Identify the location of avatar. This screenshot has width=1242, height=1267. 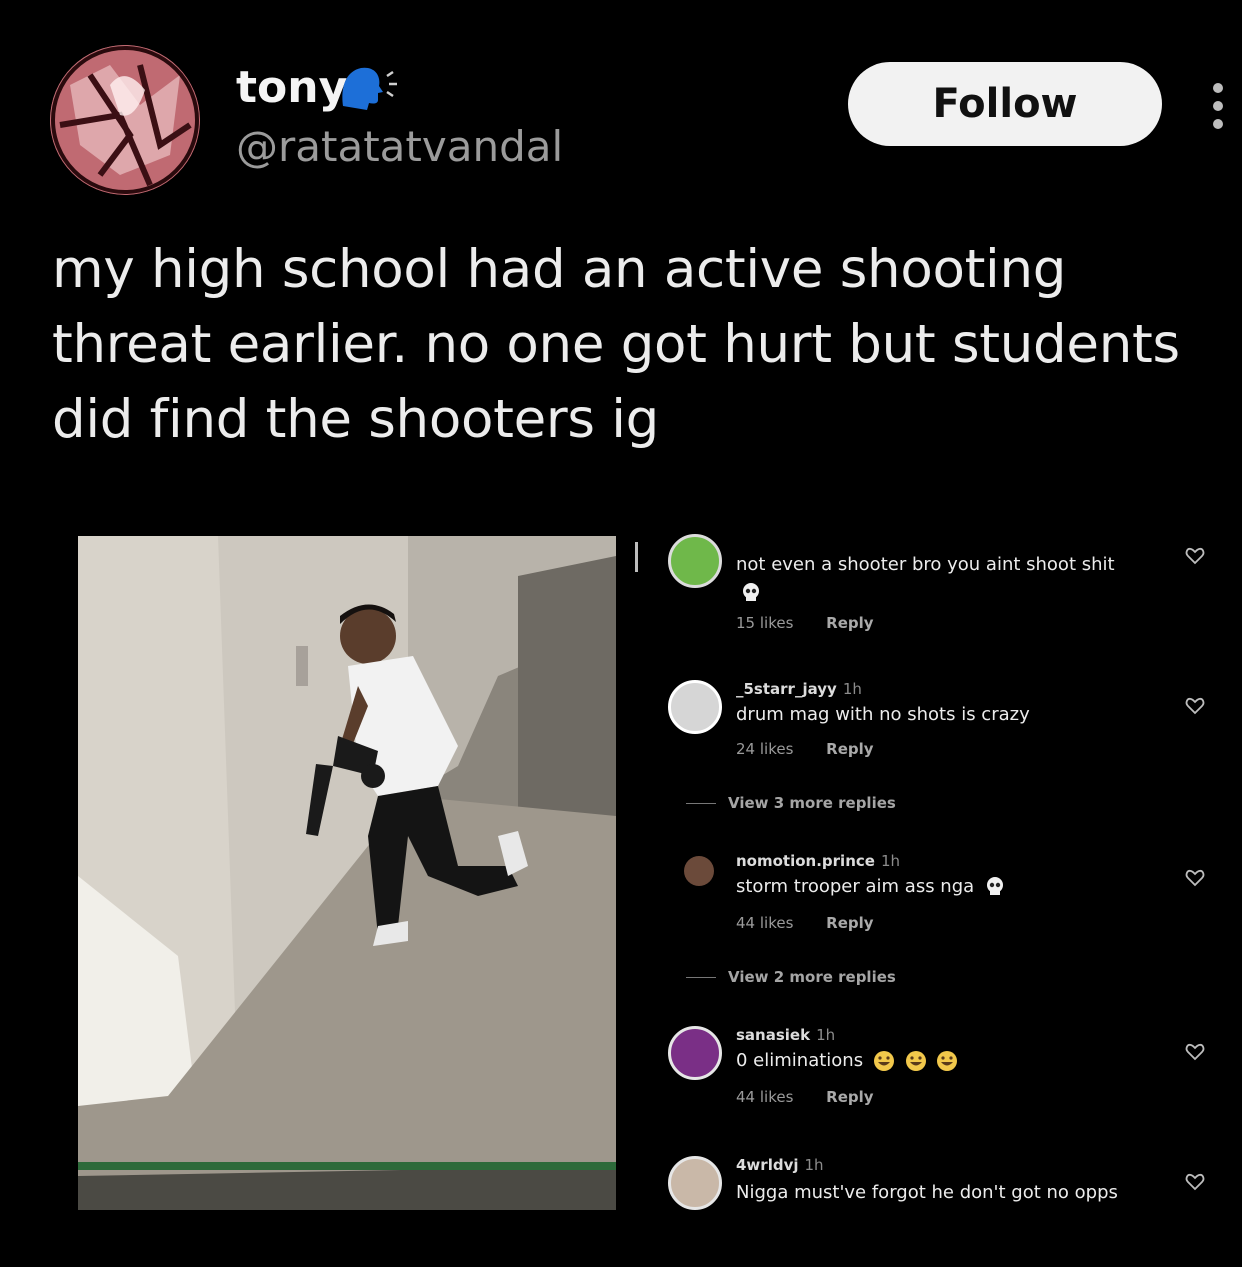
(125, 120).